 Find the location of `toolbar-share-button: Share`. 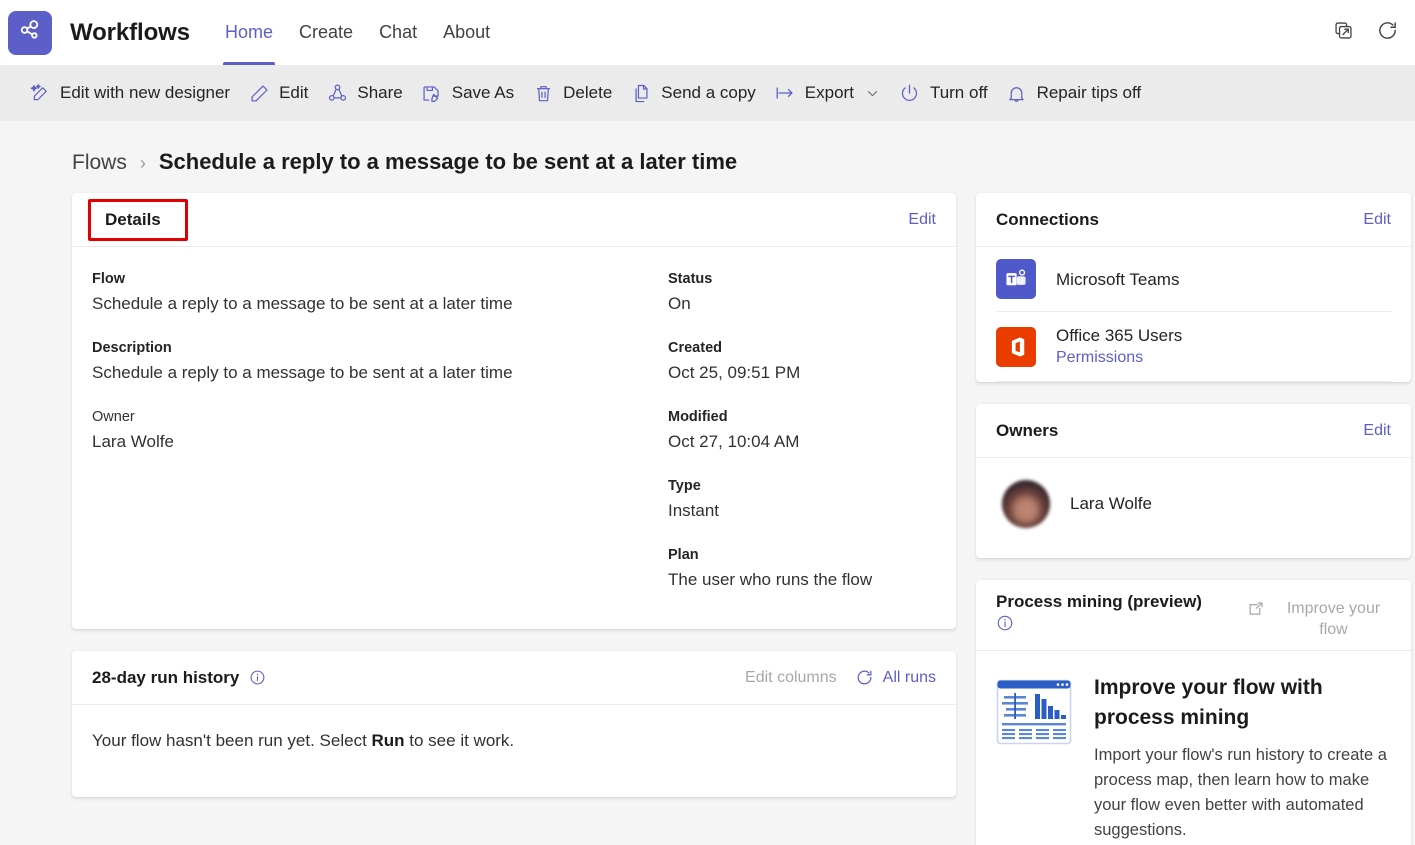

toolbar-share-button: Share is located at coordinates (364, 93).